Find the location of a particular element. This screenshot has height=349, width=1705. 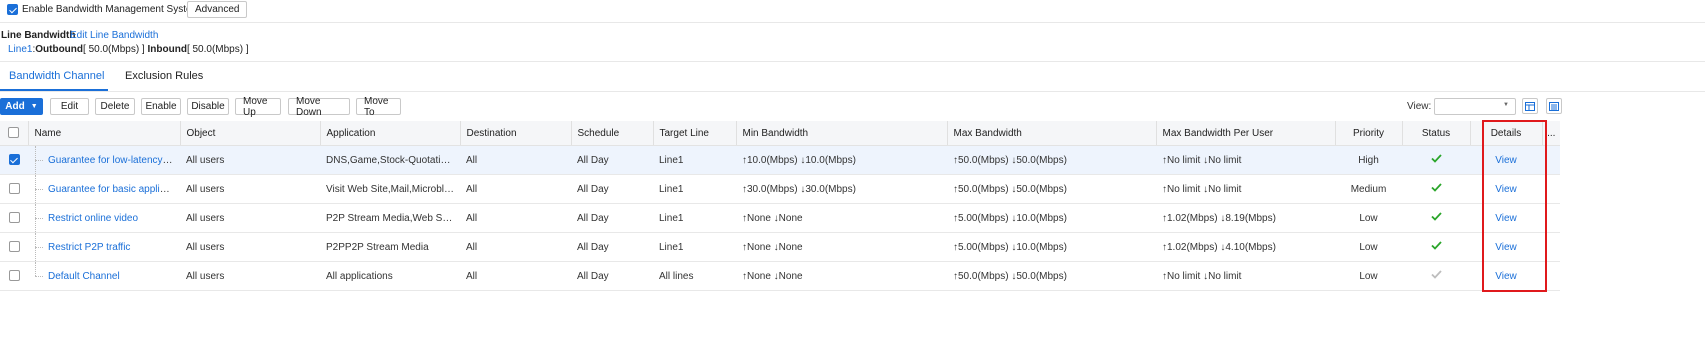

move-down-button: Move Down is located at coordinates (319, 107).